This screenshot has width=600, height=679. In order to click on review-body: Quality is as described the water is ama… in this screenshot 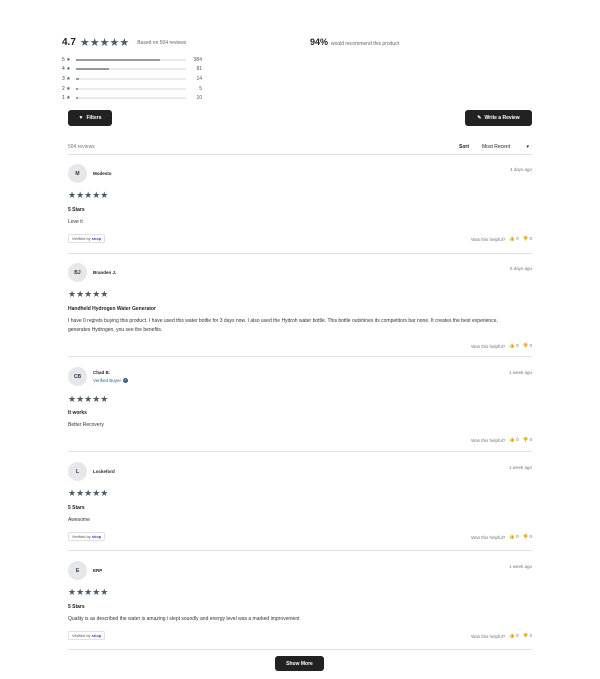, I will do `click(184, 619)`.